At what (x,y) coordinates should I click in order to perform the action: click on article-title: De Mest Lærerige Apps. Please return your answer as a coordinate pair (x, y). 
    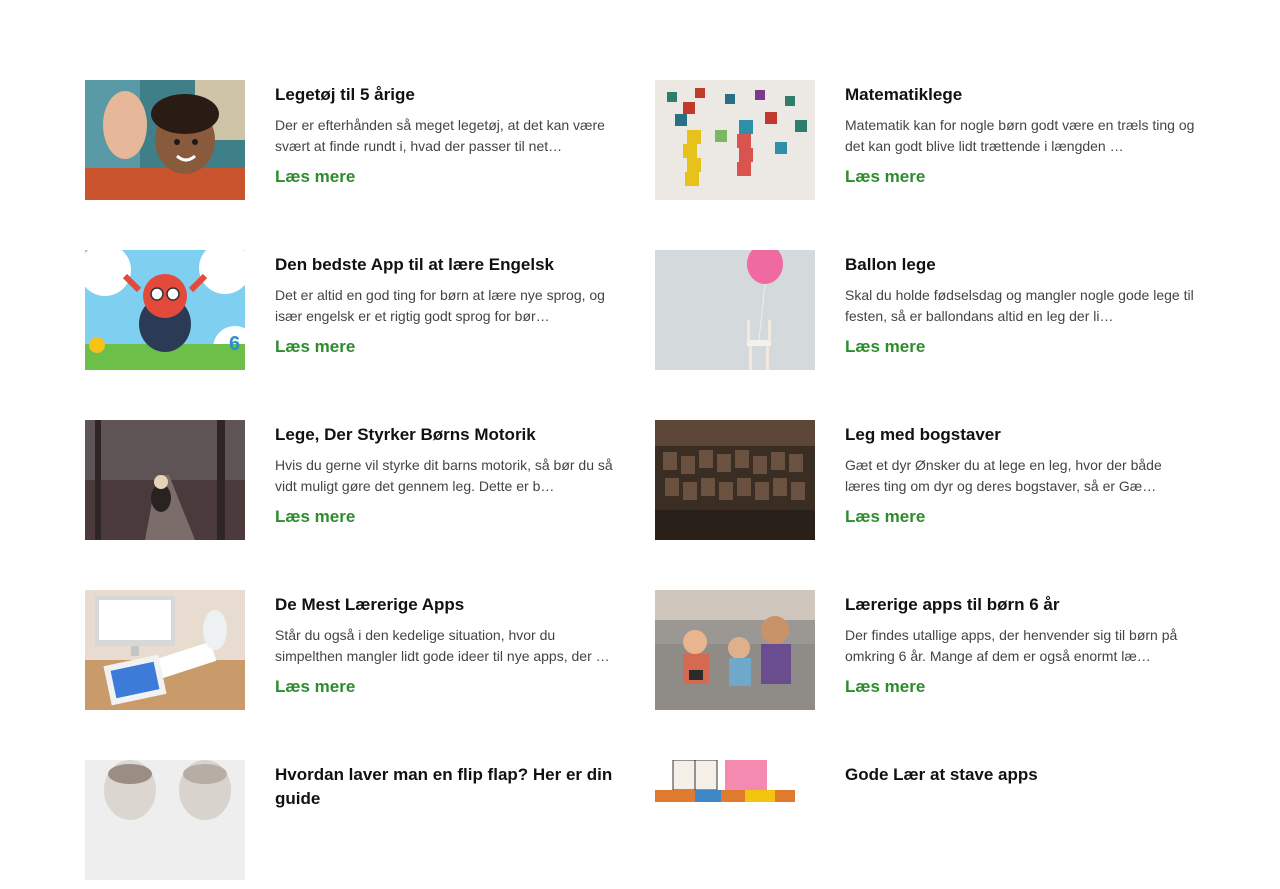
    Looking at the image, I should click on (450, 605).